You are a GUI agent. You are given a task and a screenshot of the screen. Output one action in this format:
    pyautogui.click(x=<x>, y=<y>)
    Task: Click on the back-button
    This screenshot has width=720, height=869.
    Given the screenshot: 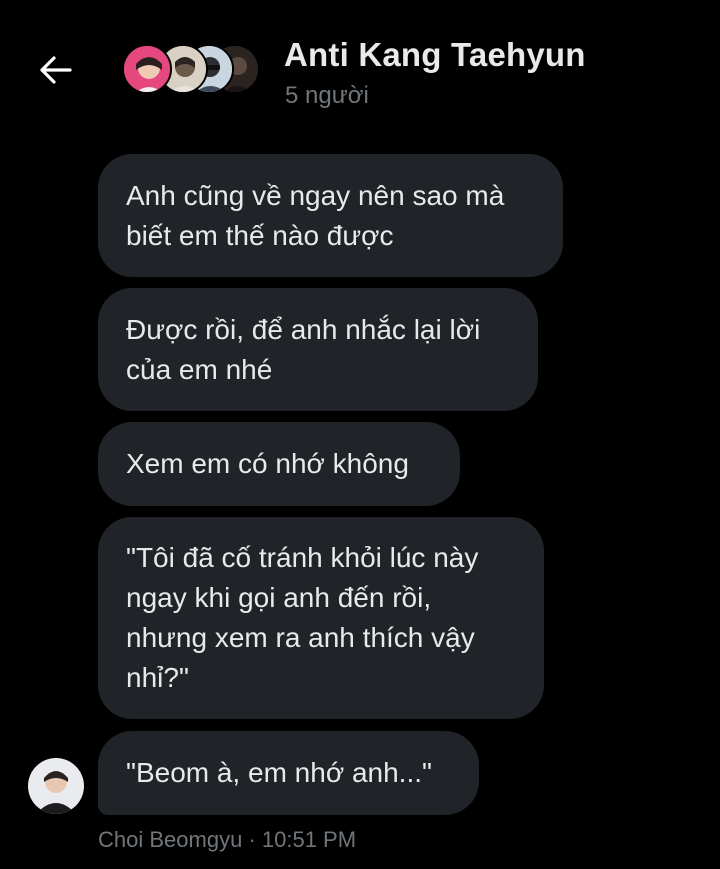 What is the action you would take?
    pyautogui.click(x=56, y=70)
    